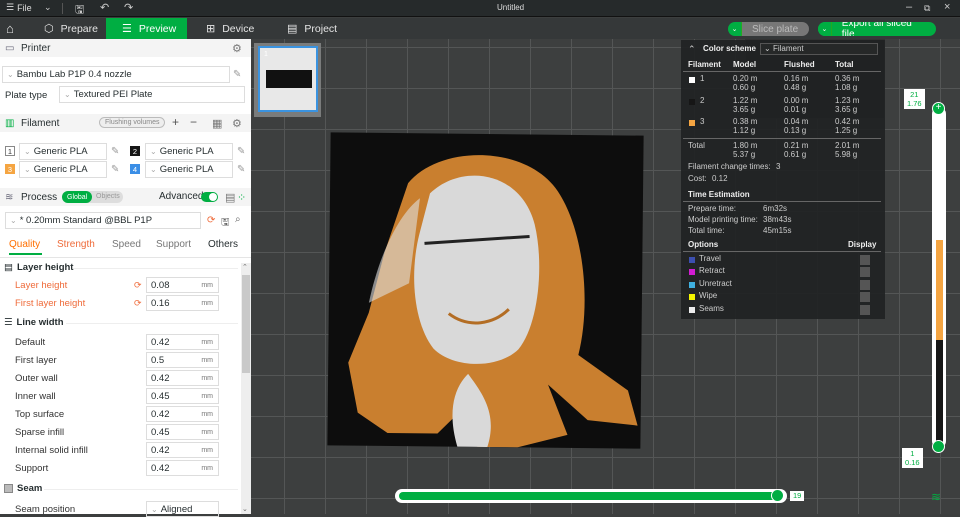  What do you see at coordinates (877, 29) in the screenshot?
I see `export-button: ⌄ Export all sliced file` at bounding box center [877, 29].